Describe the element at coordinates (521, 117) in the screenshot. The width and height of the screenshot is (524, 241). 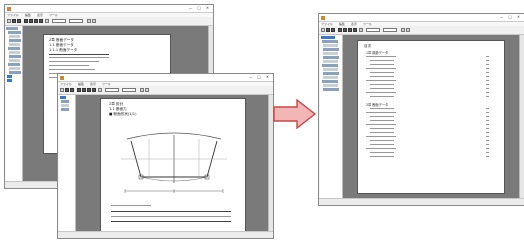
I see `vertical-scrollbar` at that location.